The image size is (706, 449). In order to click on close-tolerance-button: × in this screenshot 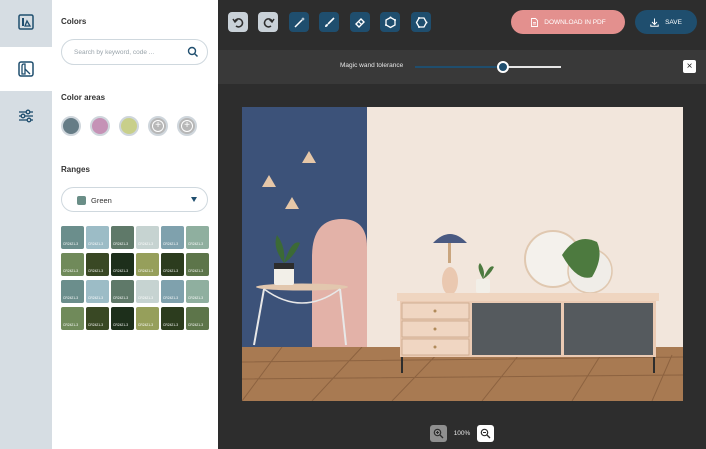, I will do `click(689, 66)`.